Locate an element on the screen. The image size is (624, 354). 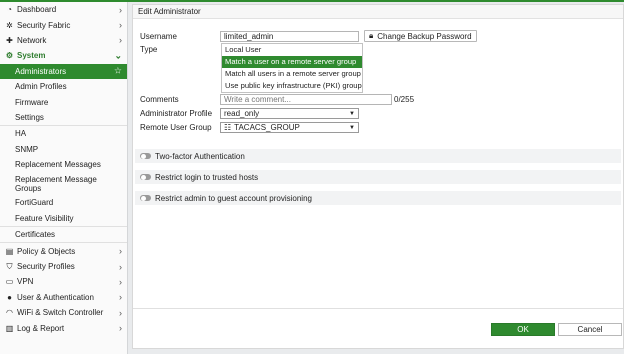
wifi-icon: ◠ is located at coordinates (9, 313).